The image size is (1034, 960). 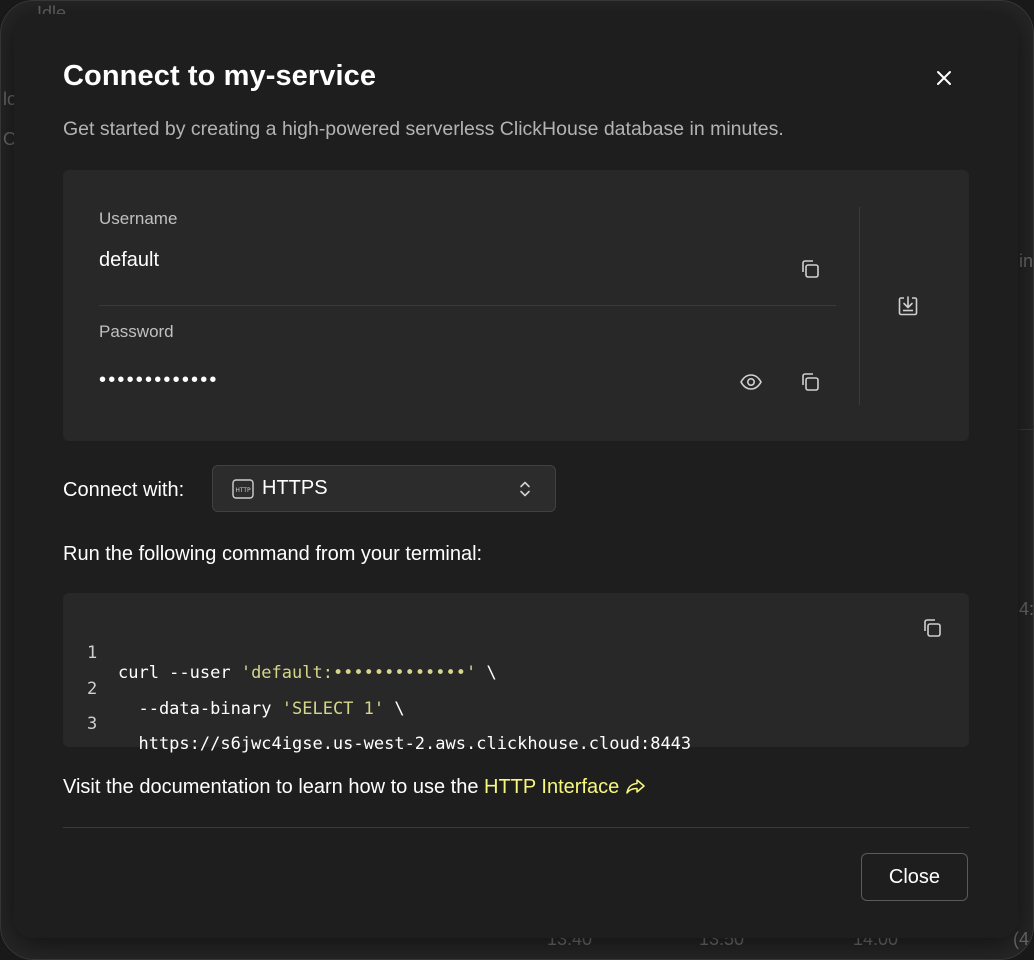 What do you see at coordinates (944, 78) in the screenshot?
I see `close-icon` at bounding box center [944, 78].